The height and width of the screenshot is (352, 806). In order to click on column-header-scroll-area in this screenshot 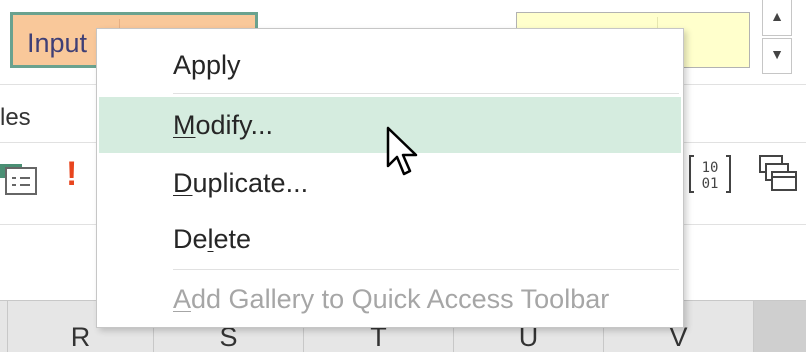, I will do `click(780, 326)`.